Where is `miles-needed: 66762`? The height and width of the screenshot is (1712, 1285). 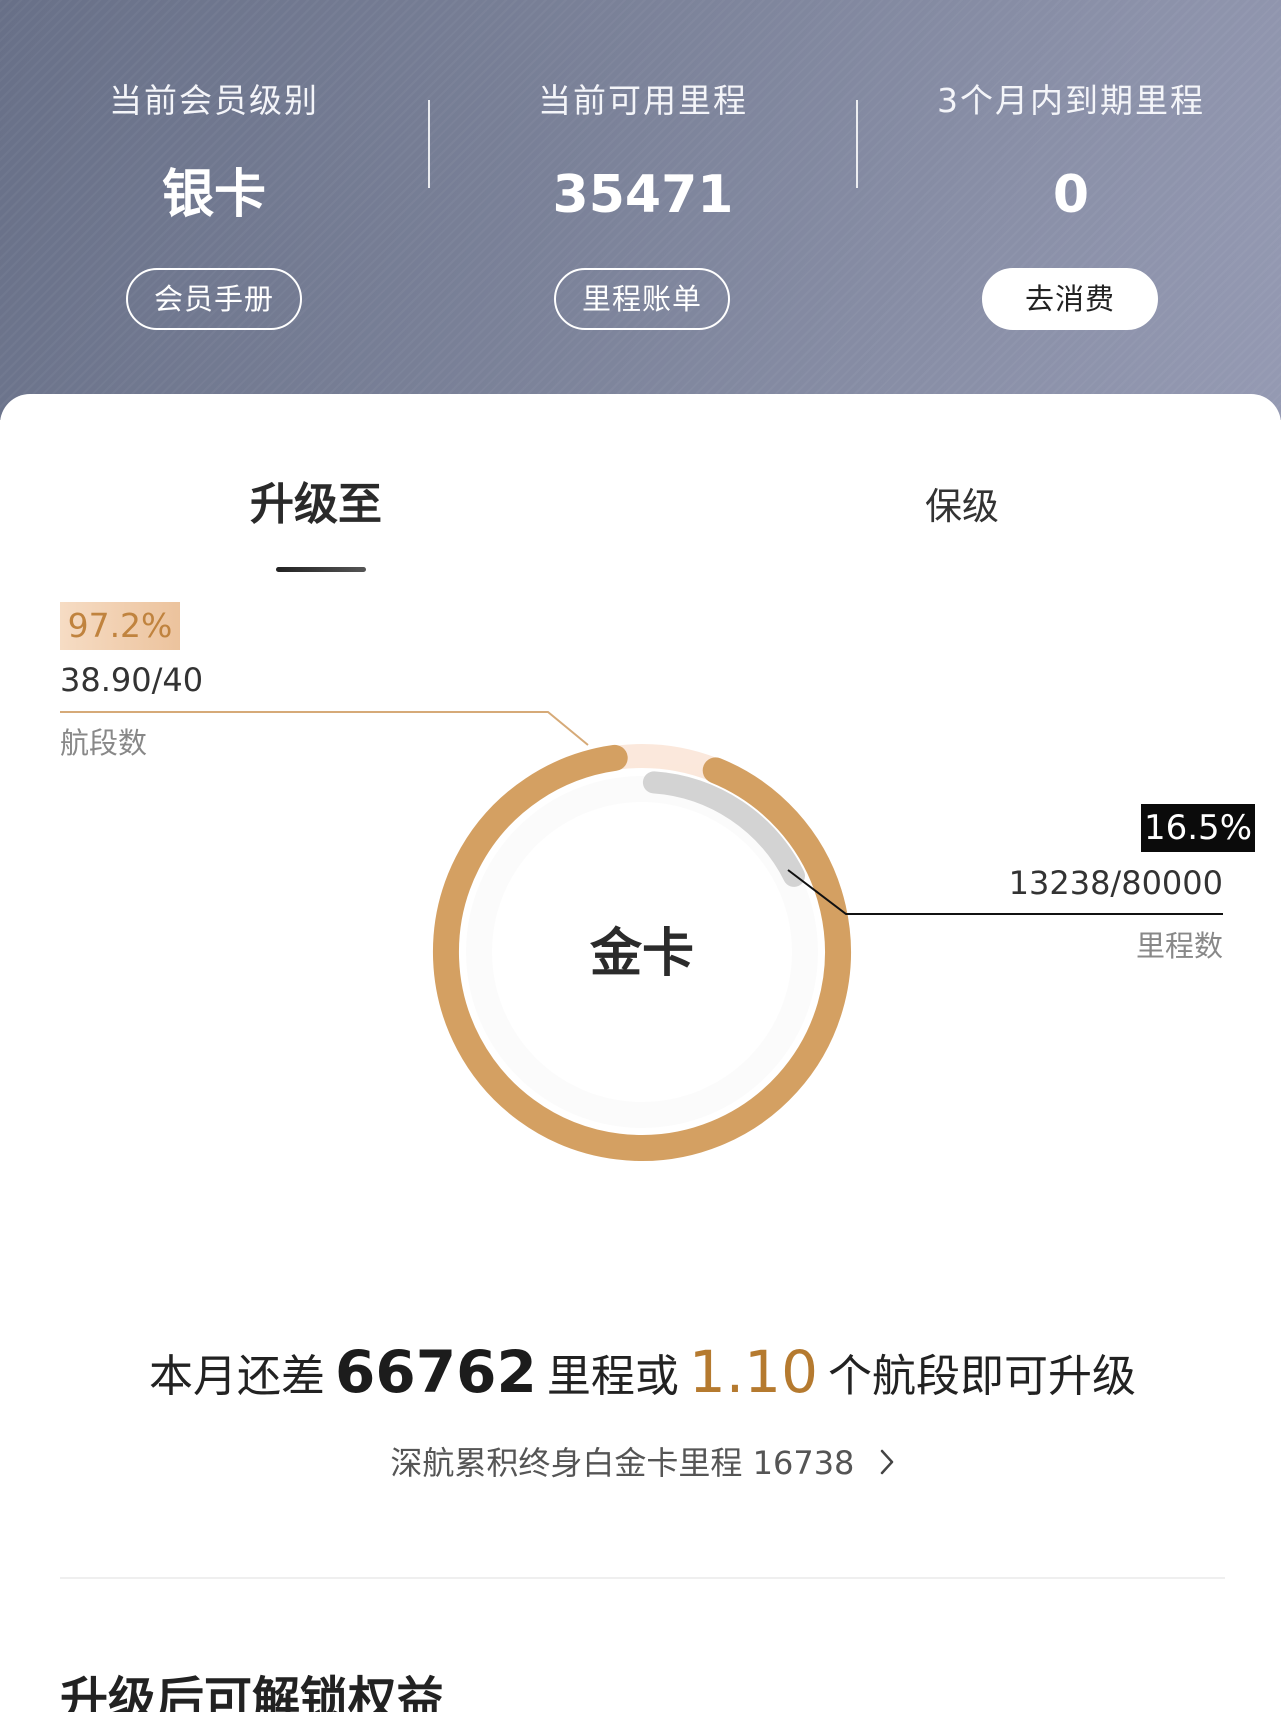
miles-needed: 66762 is located at coordinates (436, 1372).